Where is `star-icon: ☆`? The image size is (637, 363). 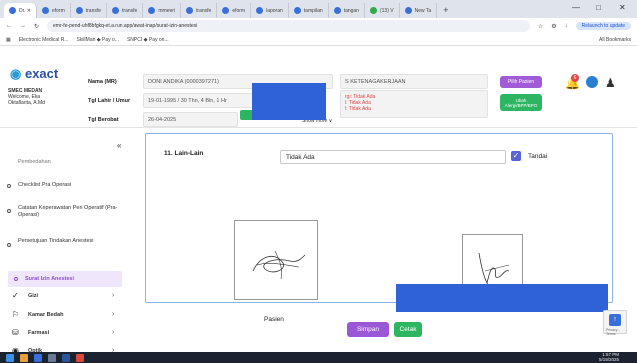
star-icon: ☆ is located at coordinates (540, 26).